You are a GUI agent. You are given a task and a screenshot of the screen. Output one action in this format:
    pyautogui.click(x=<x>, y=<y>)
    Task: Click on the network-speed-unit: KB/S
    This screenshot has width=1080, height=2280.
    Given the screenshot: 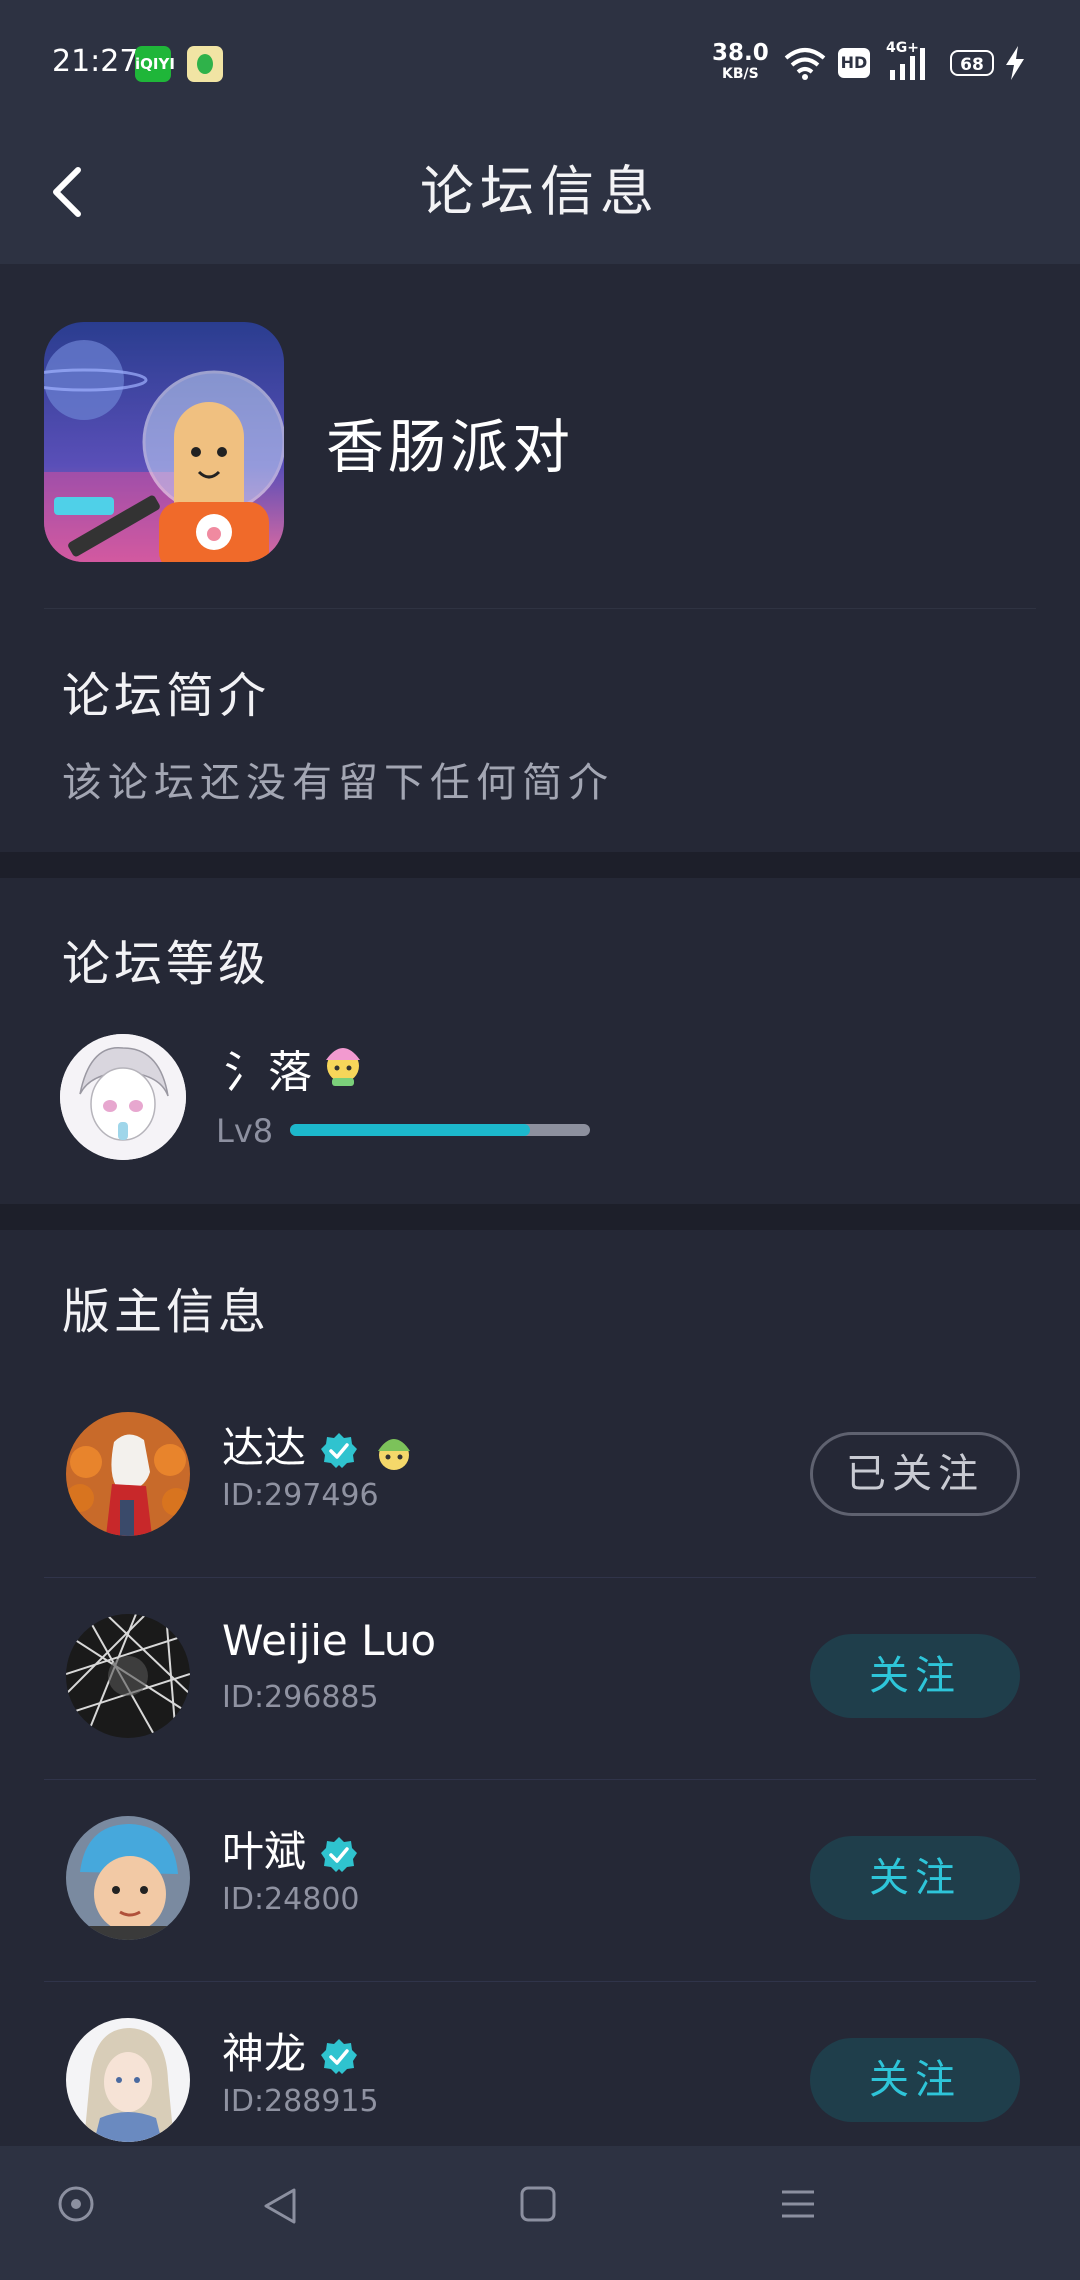 What is the action you would take?
    pyautogui.click(x=740, y=74)
    